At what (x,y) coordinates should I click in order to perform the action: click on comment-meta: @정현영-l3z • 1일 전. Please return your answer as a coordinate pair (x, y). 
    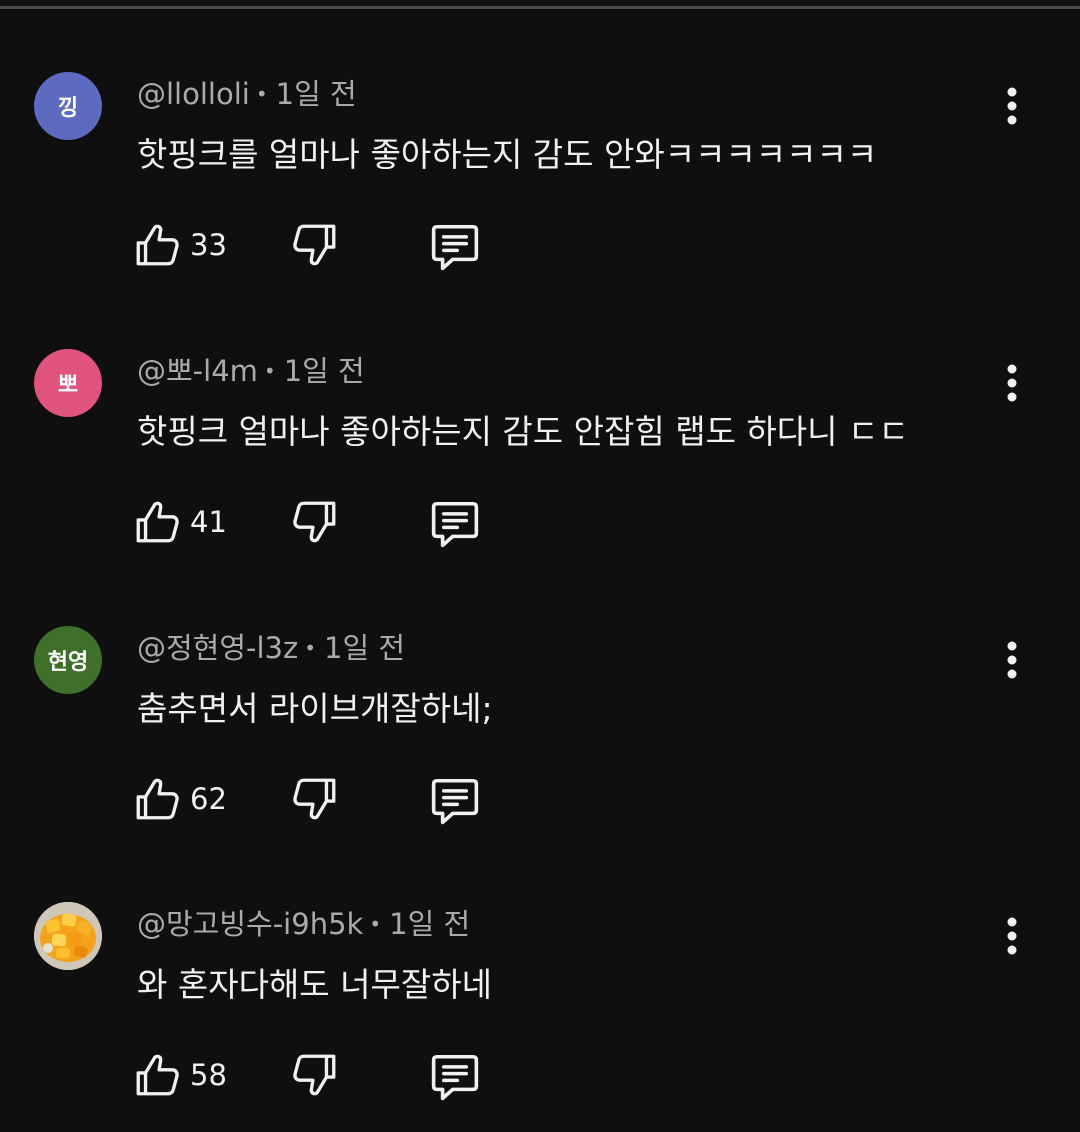
    Looking at the image, I should click on (271, 648).